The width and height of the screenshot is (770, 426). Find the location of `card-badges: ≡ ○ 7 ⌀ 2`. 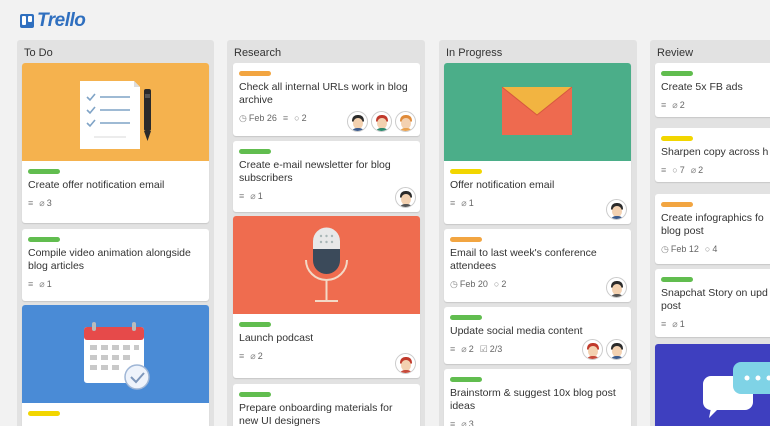

card-badges: ≡ ○ 7 ⌀ 2 is located at coordinates (715, 170).